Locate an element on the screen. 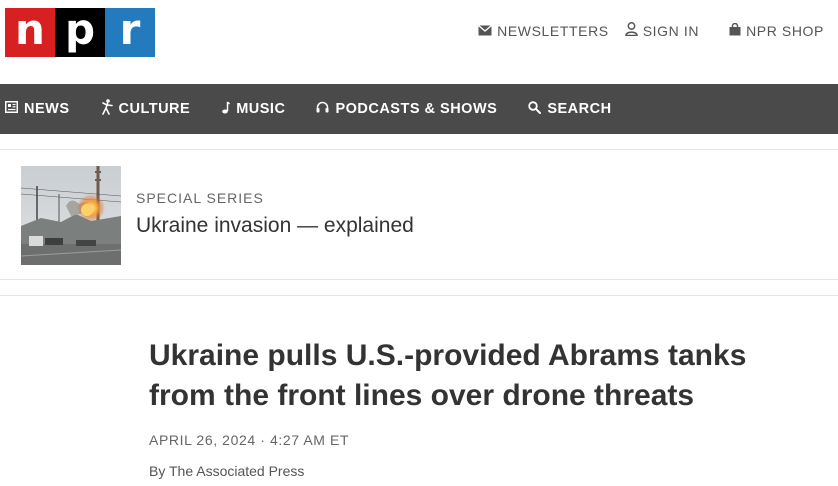 Image resolution: width=838 pixels, height=486 pixels. search-icon is located at coordinates (537, 109).